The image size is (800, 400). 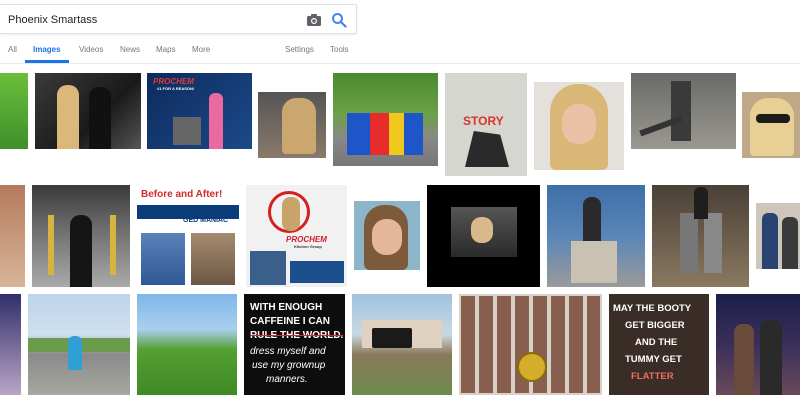 I want to click on image-result: STORY, so click(x=486, y=124).